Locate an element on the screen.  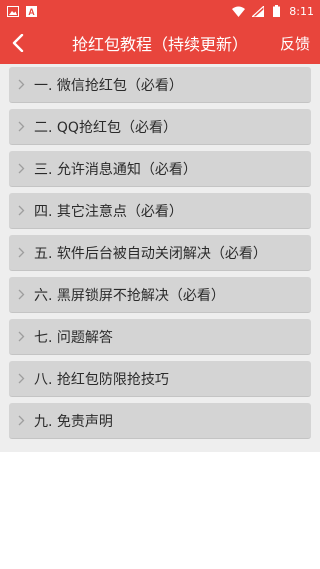
list-item-label: 八. 抢红包防限抢技巧 is located at coordinates (101, 379).